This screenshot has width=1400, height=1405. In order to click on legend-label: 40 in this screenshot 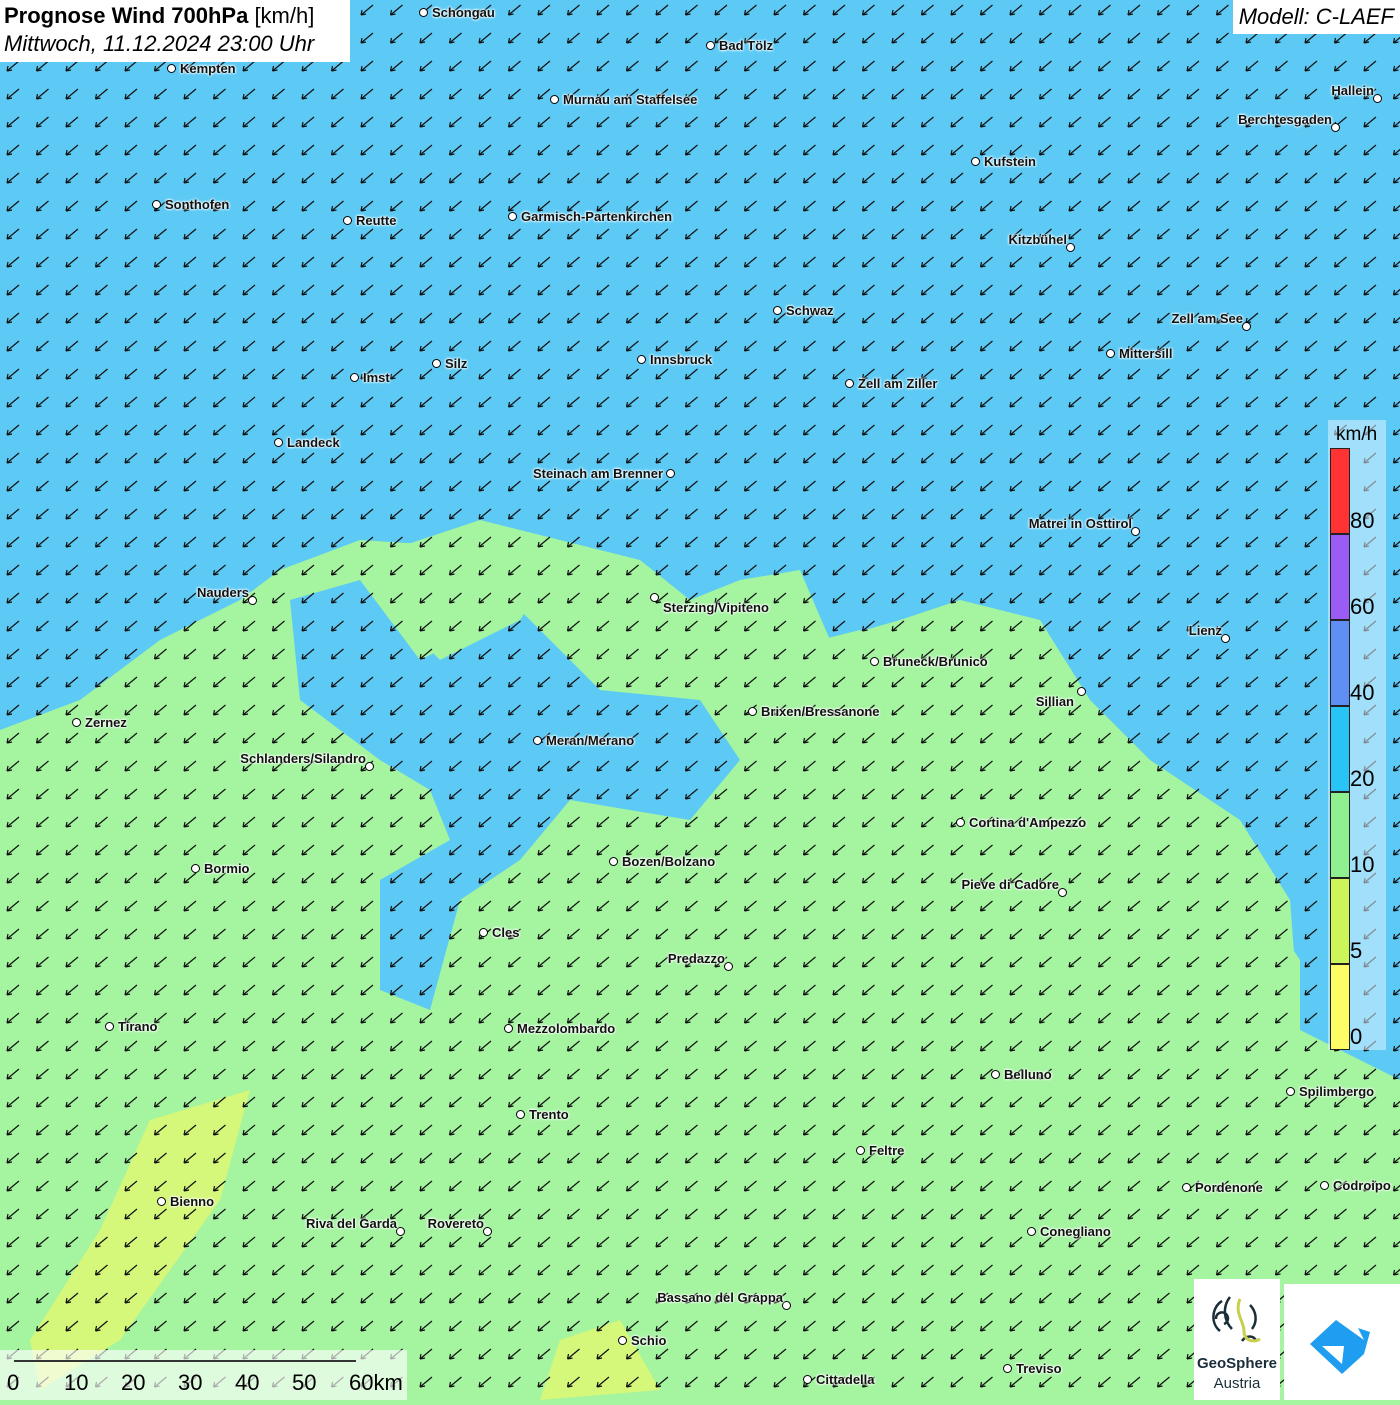, I will do `click(1362, 693)`.